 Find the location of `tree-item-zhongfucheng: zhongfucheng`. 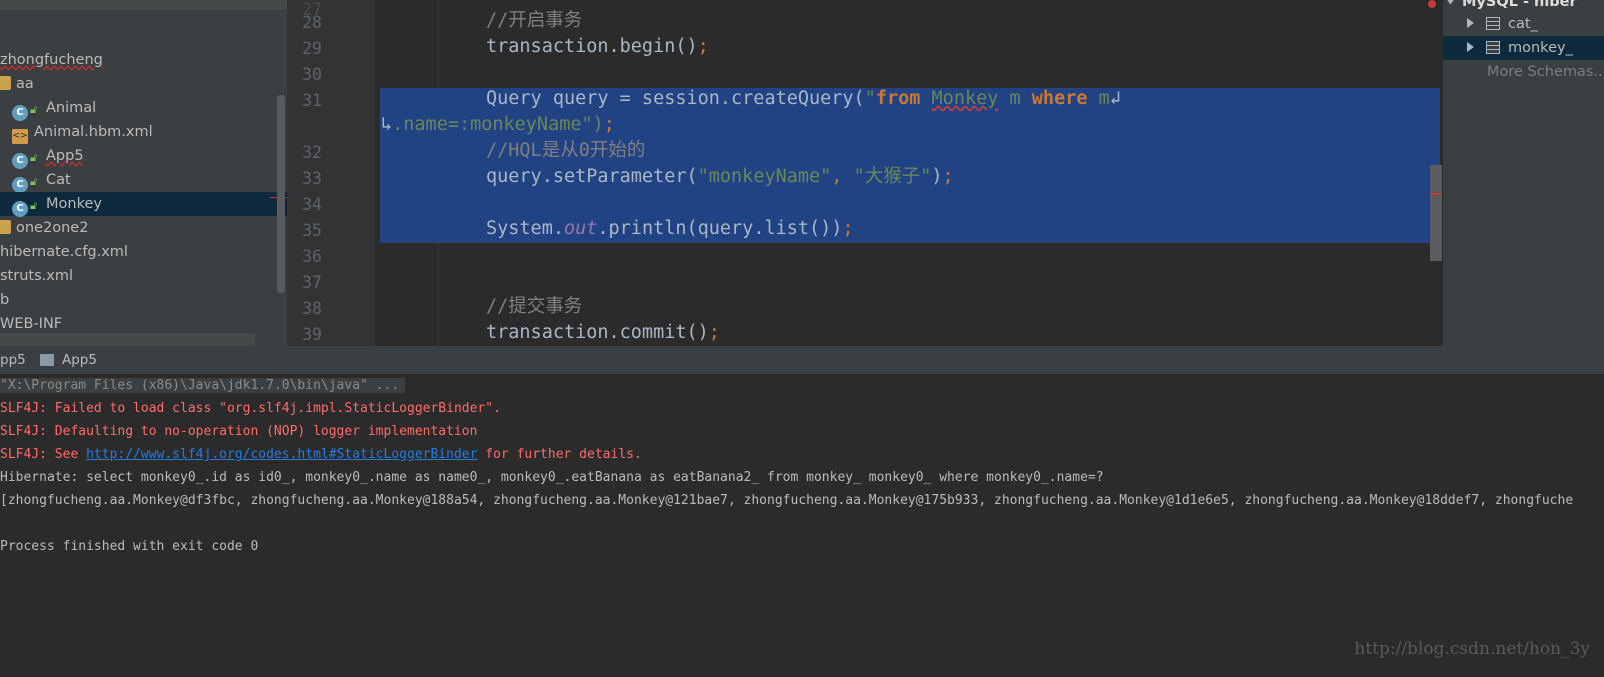

tree-item-zhongfucheng: zhongfucheng is located at coordinates (51, 60).